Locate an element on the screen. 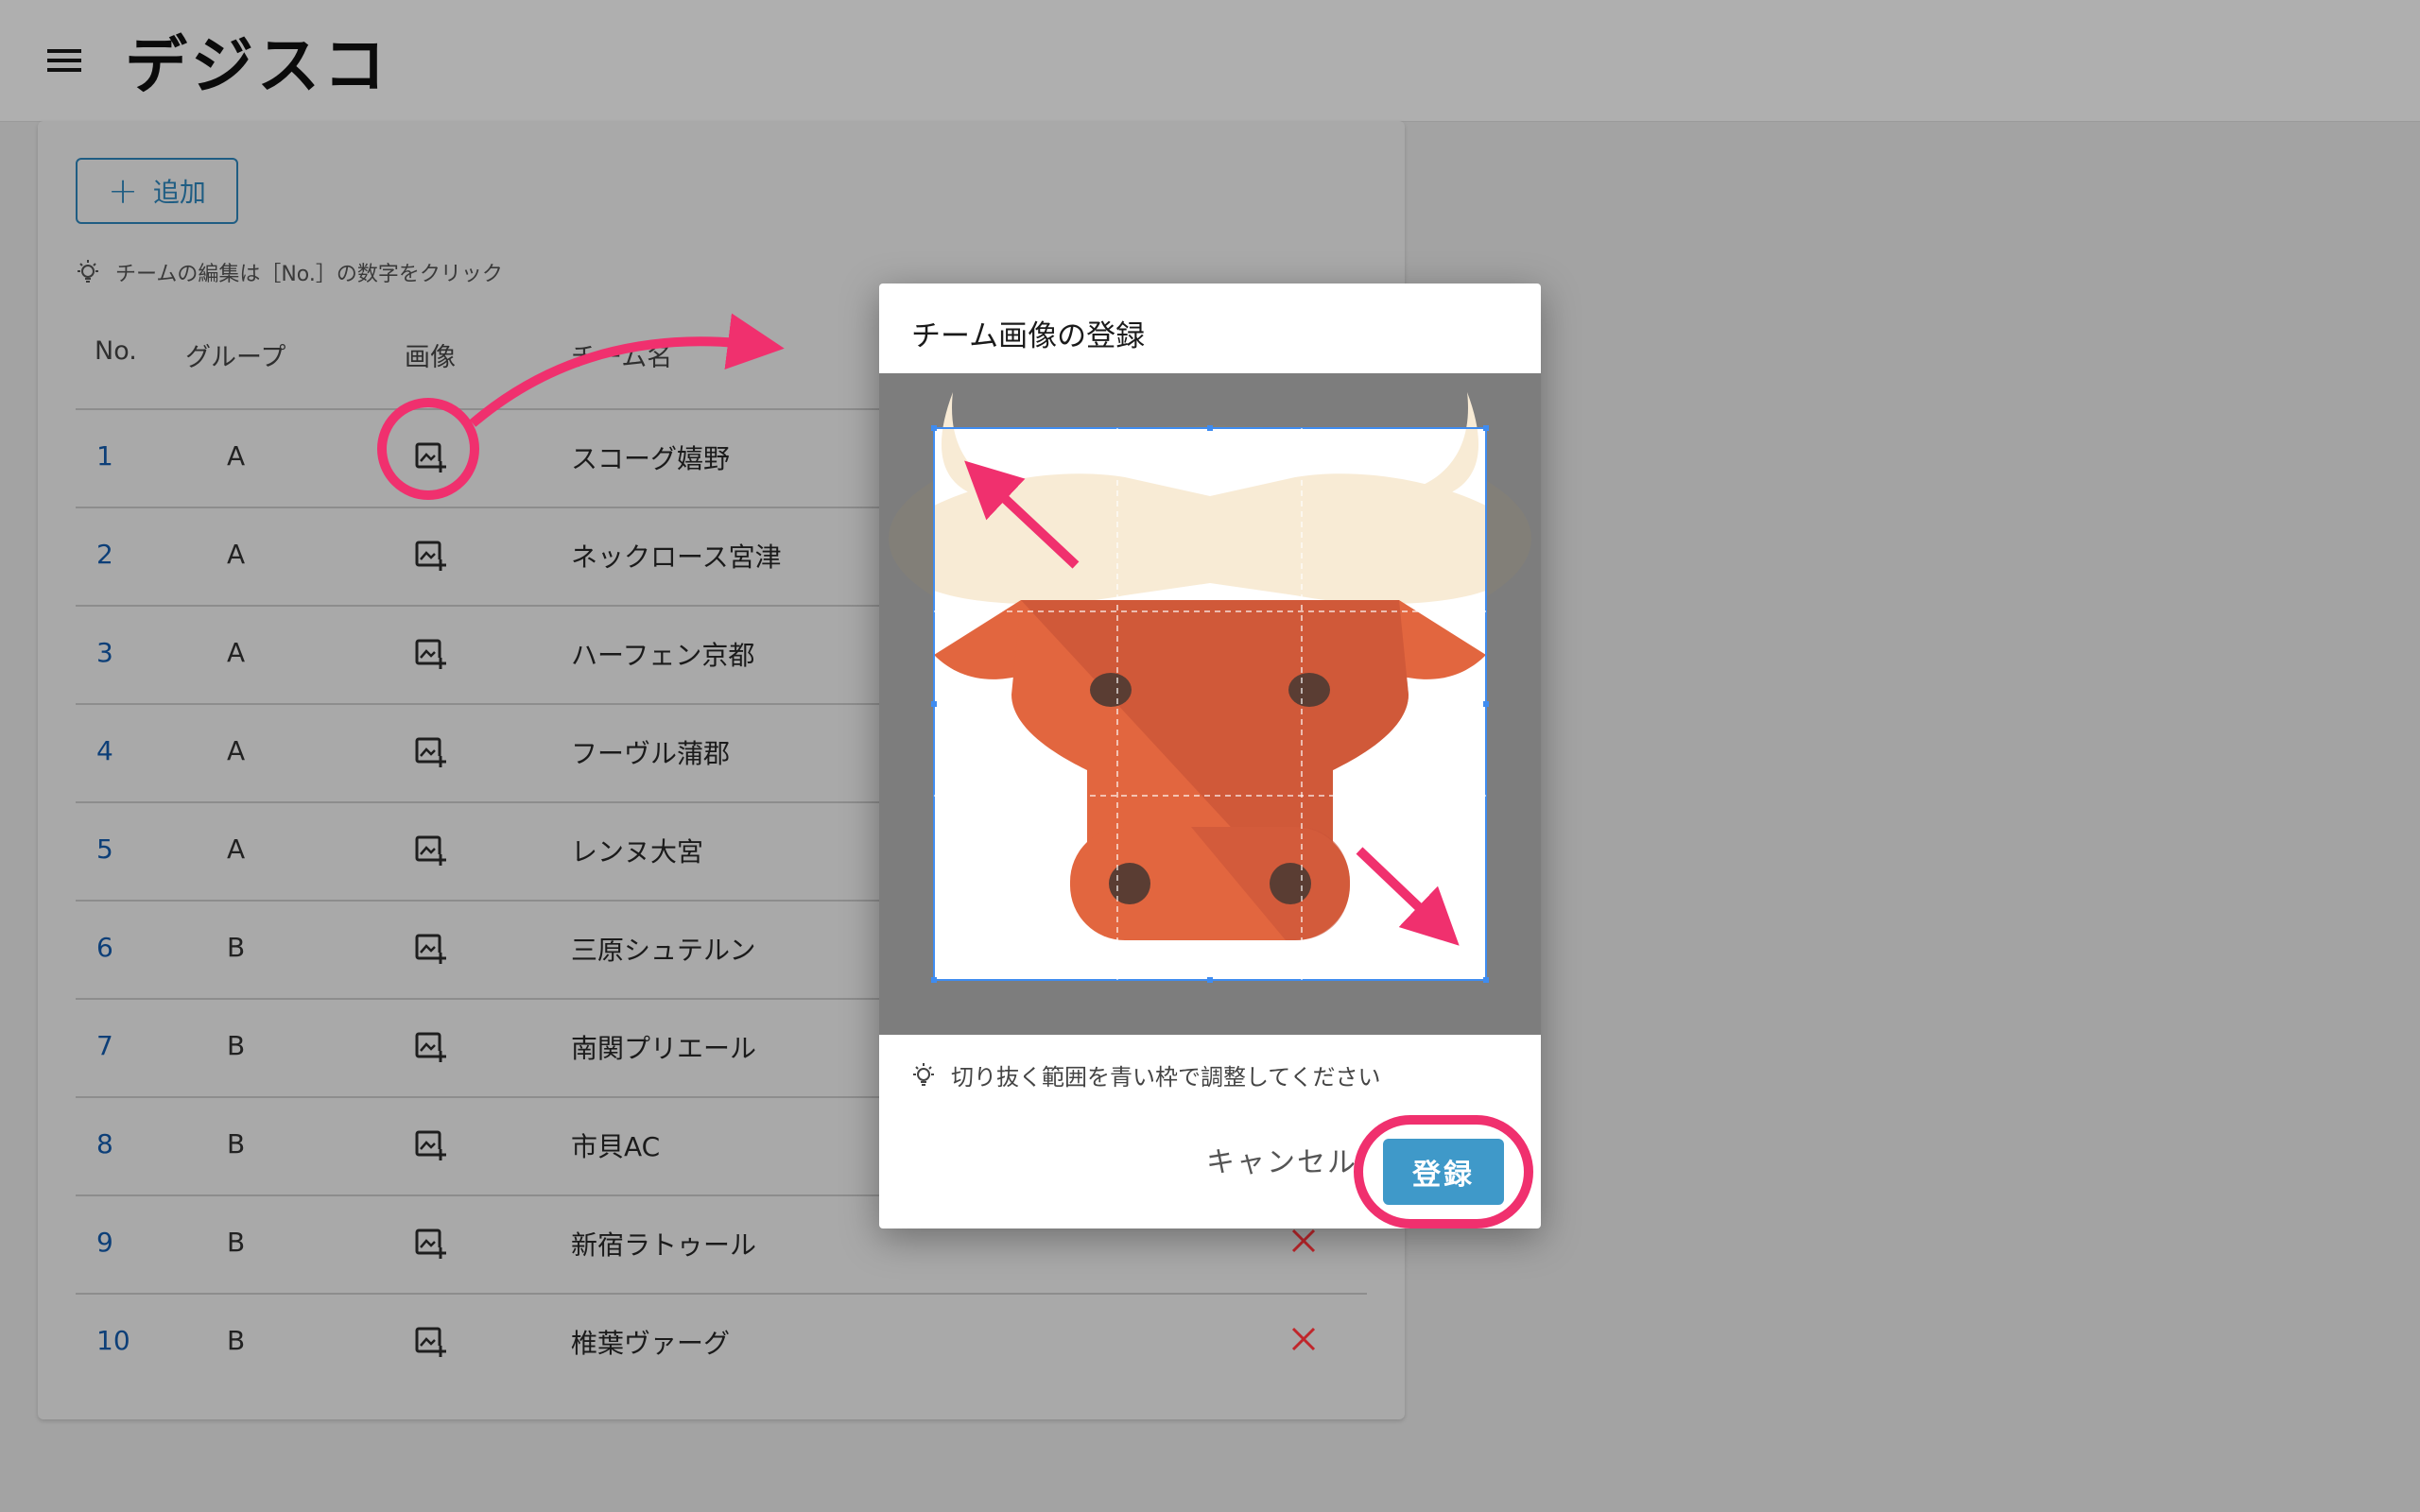  team-number-link: 3 is located at coordinates (120, 652).